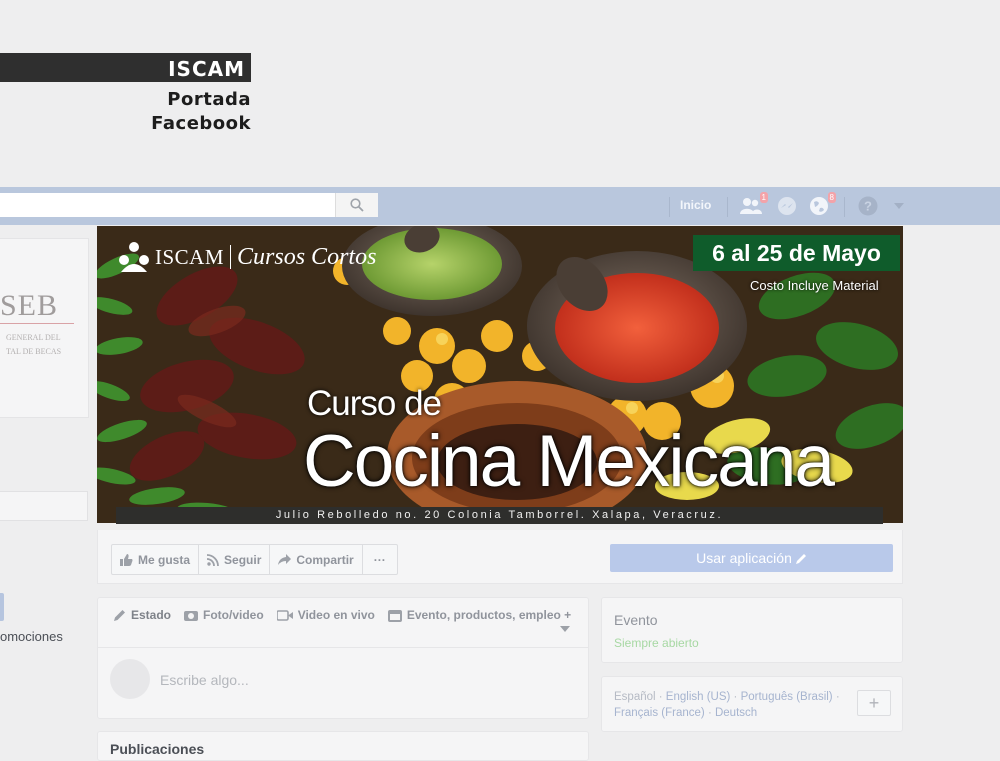  I want to click on profile-logo-text: SEB, so click(29, 305).